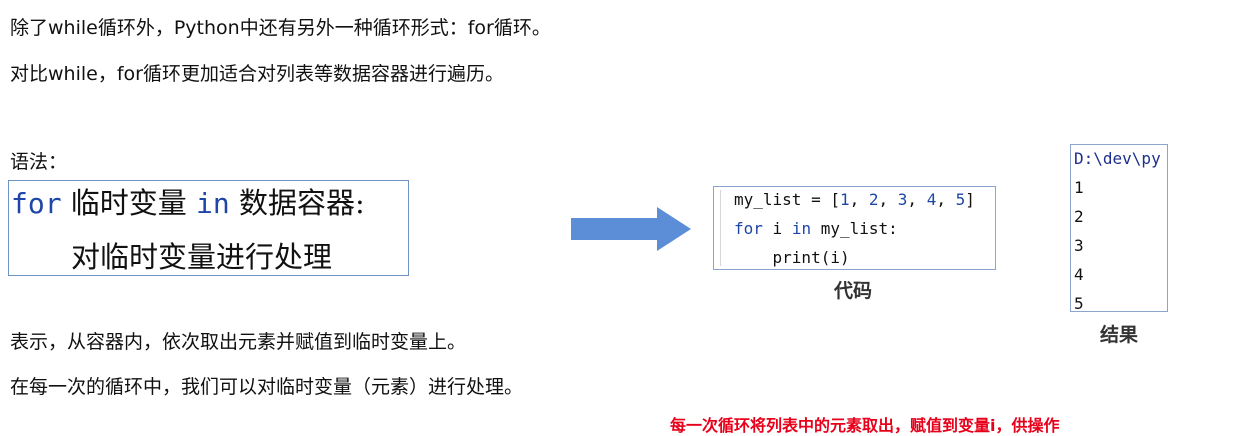  I want to click on right-arrow-icon, so click(631, 229).